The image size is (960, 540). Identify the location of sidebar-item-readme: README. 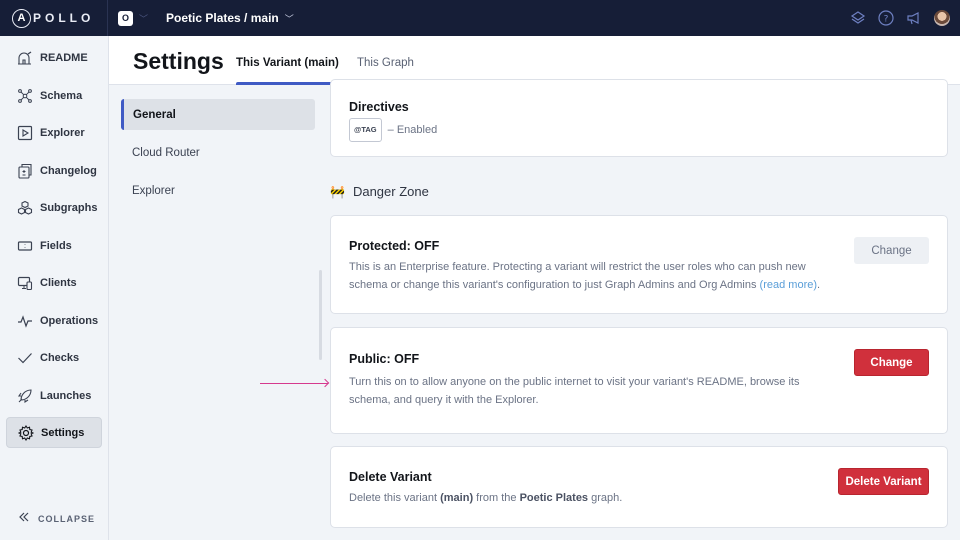
(54, 57).